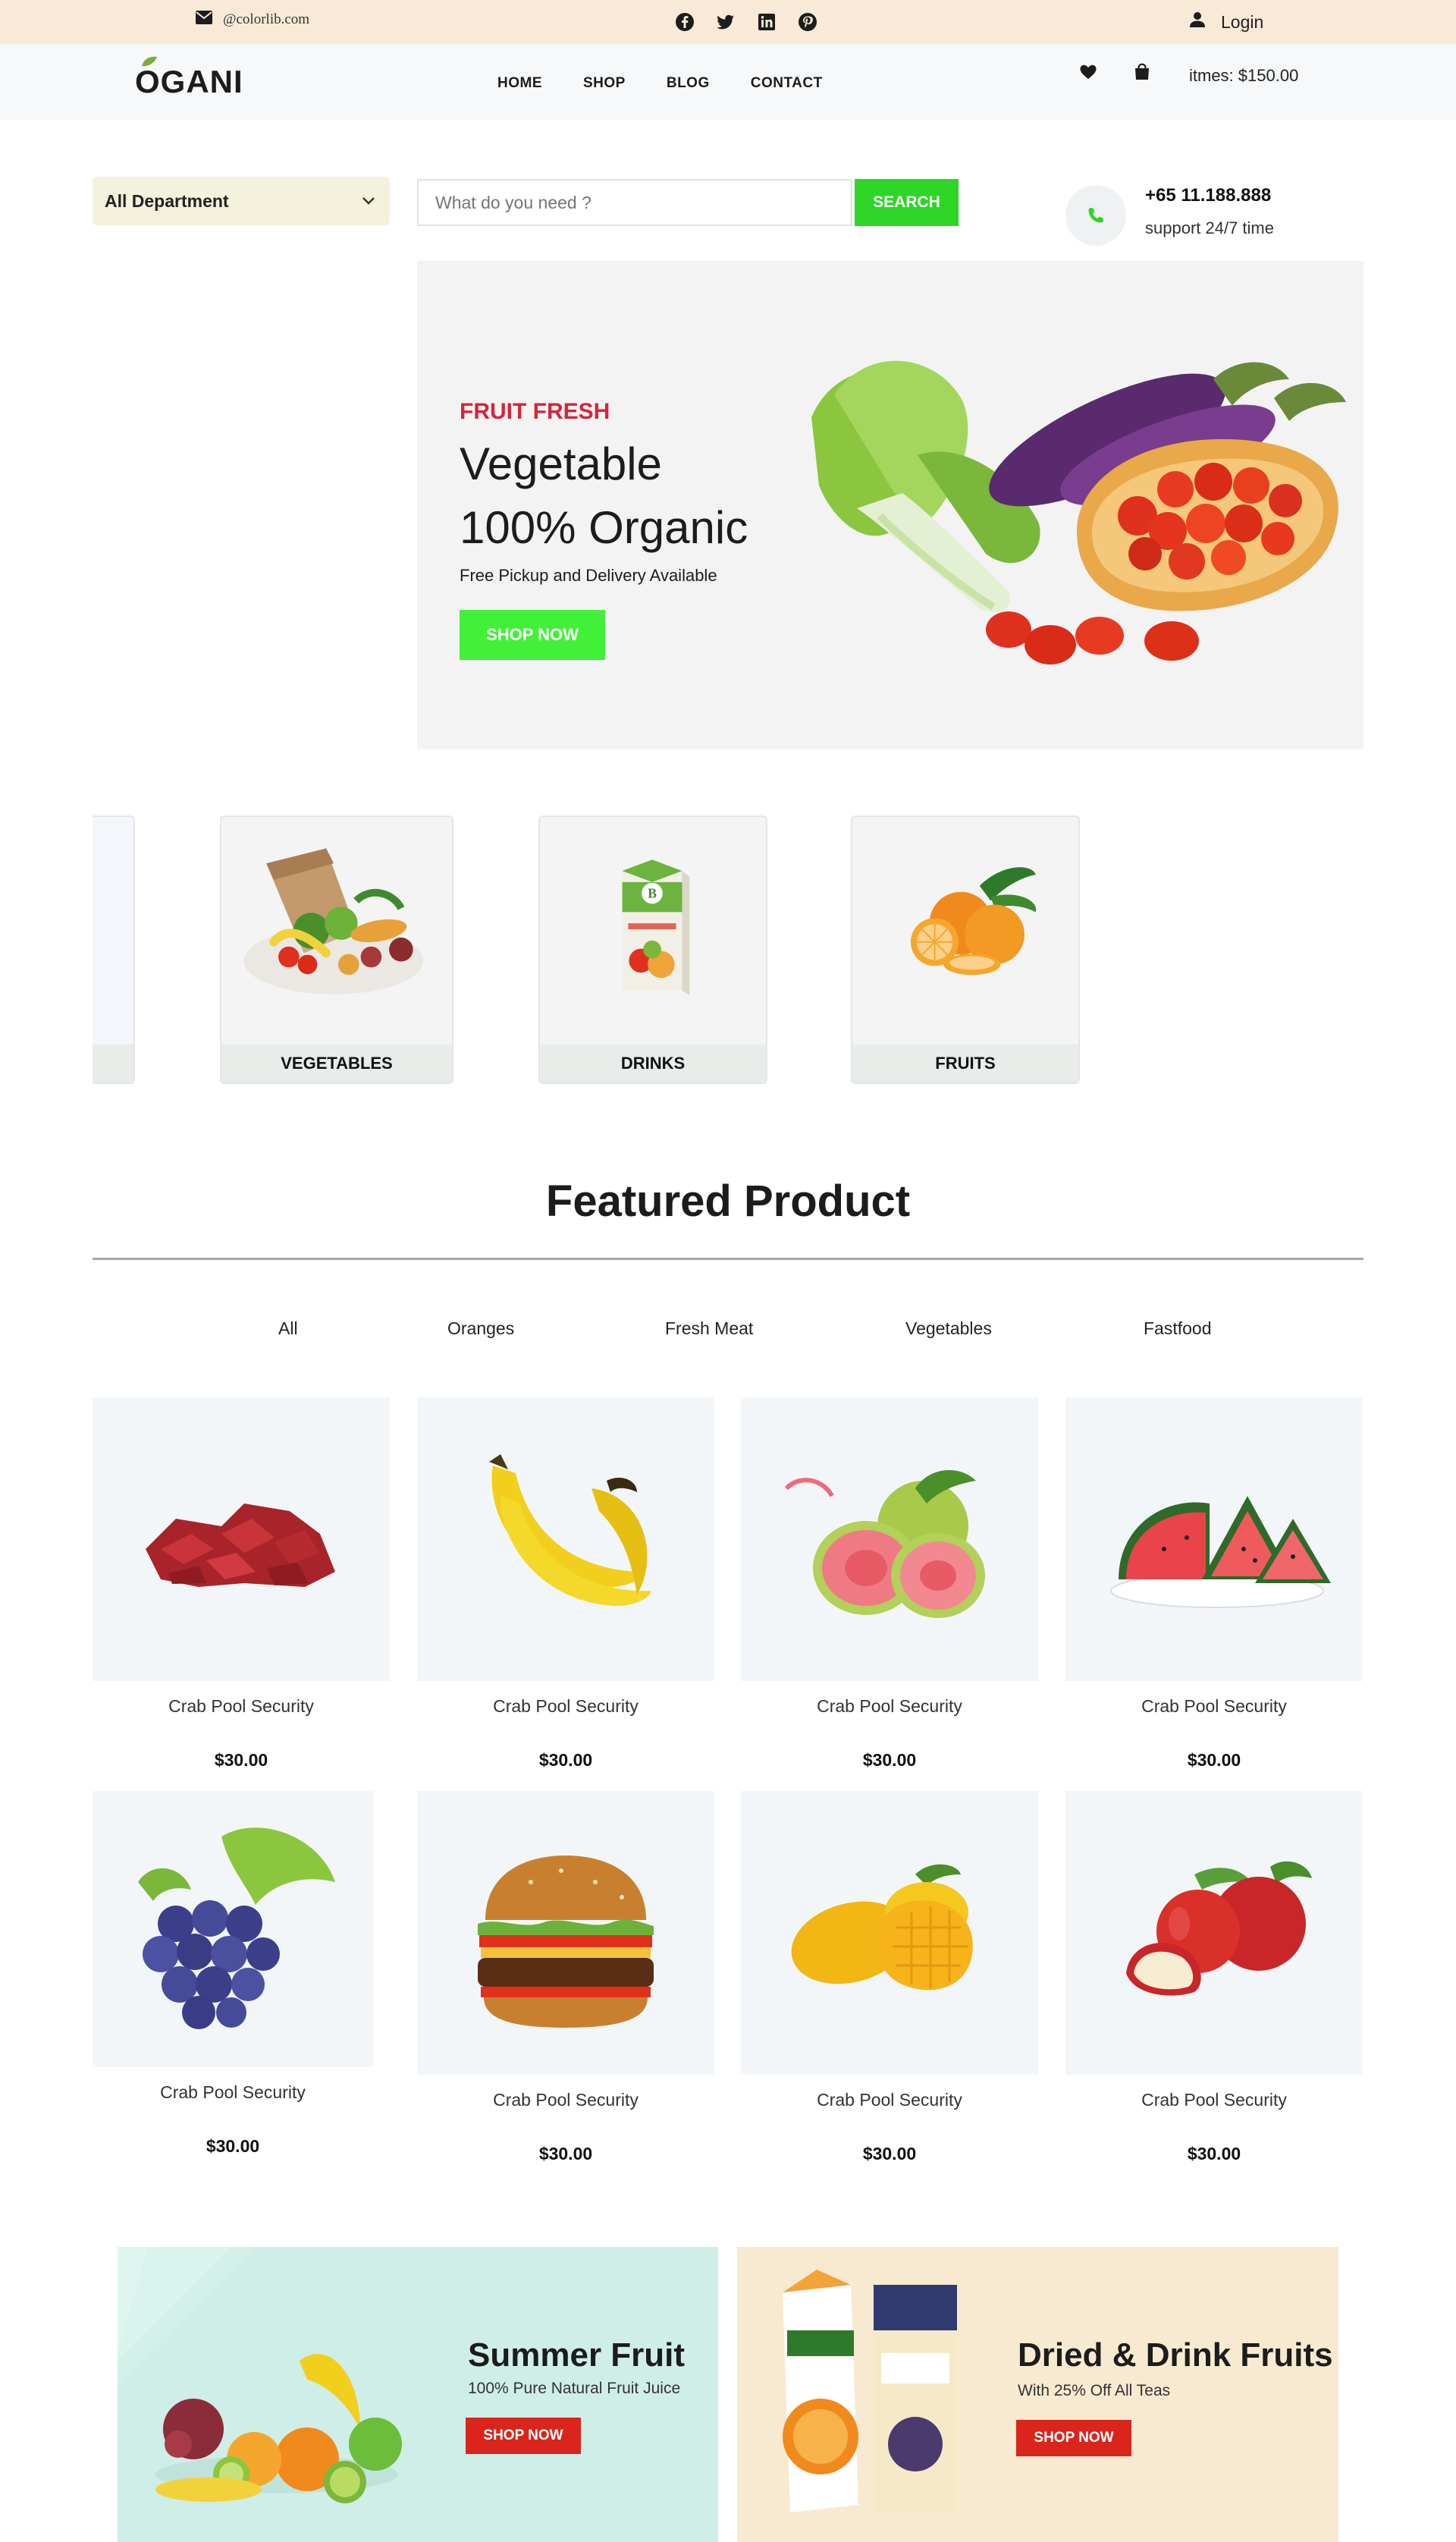  I want to click on nav-blog: BLOG, so click(688, 83).